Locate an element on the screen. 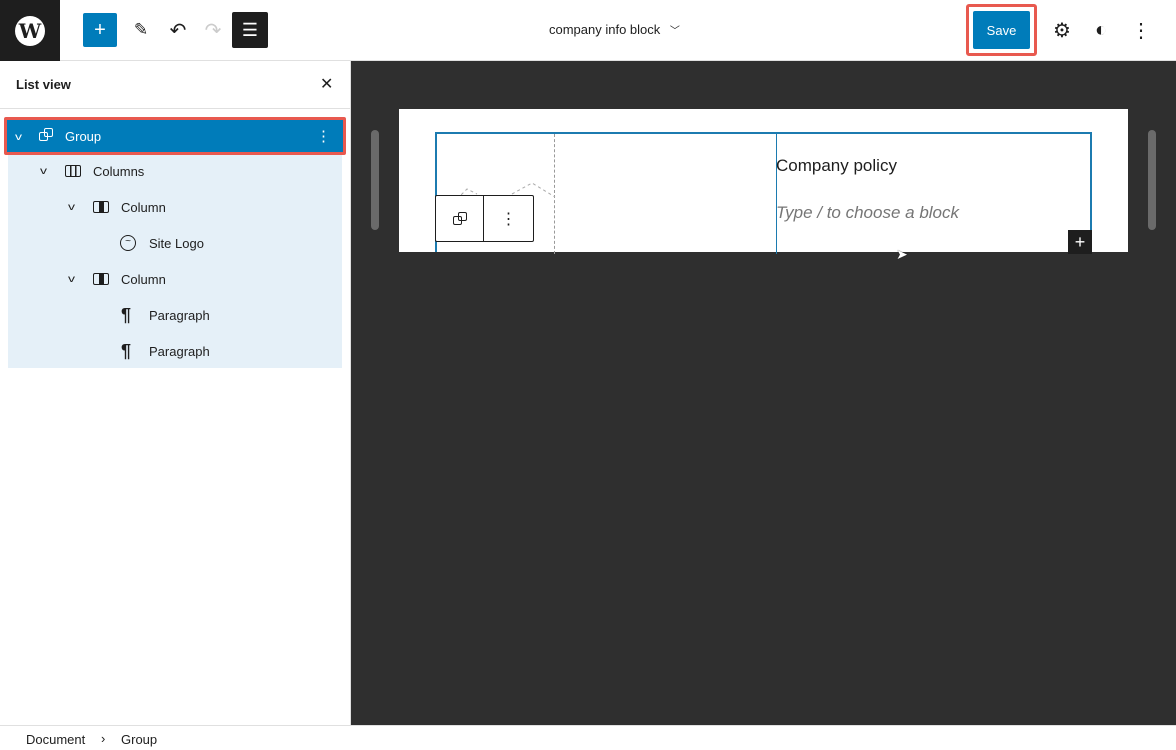 Image resolution: width=1176 pixels, height=750 pixels. svg-text: W is located at coordinates (30, 31).